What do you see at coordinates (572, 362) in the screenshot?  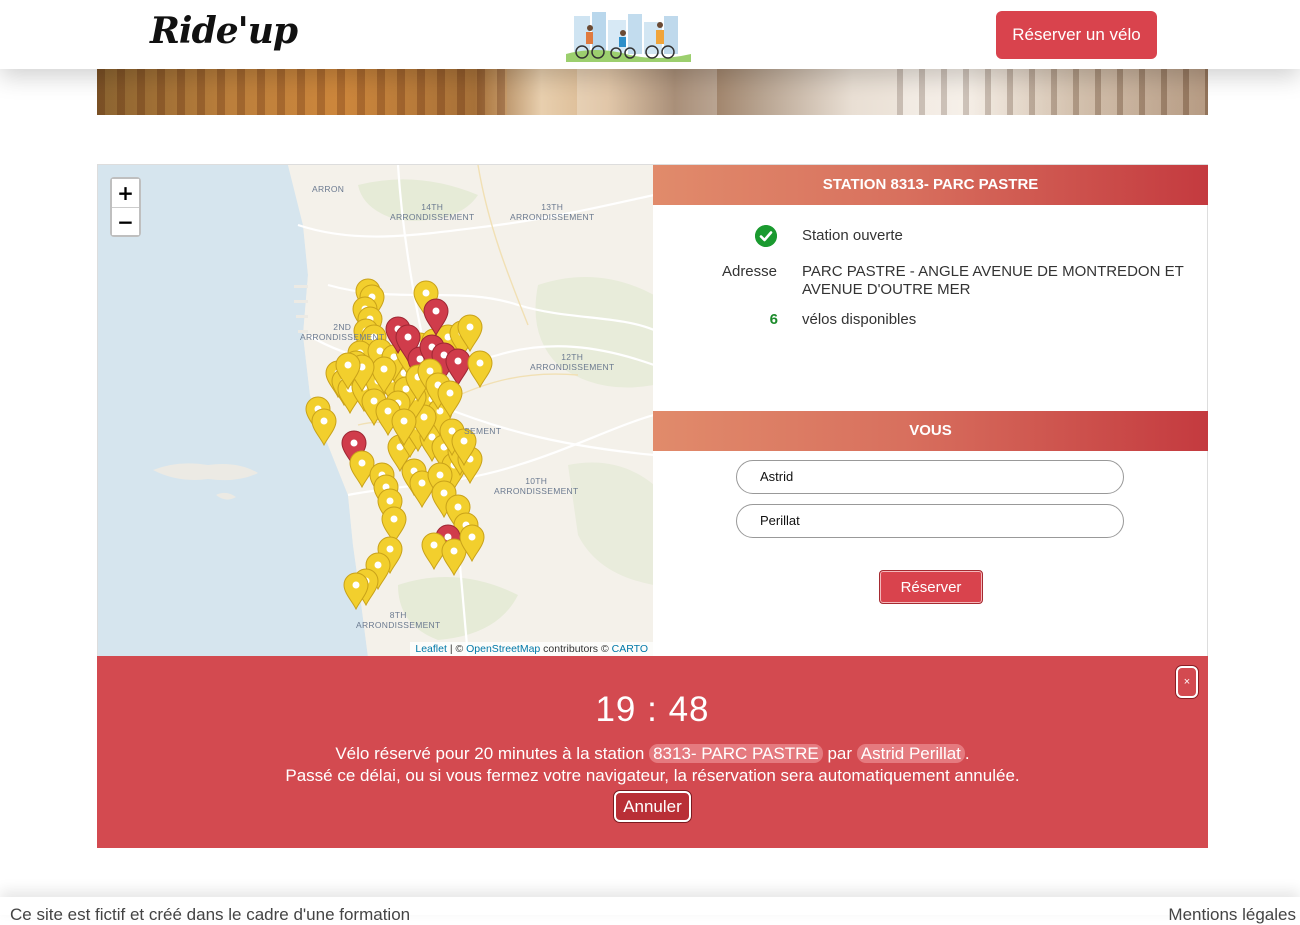 I see `map-label-12th: 12TH ARRONDISSEMENT` at bounding box center [572, 362].